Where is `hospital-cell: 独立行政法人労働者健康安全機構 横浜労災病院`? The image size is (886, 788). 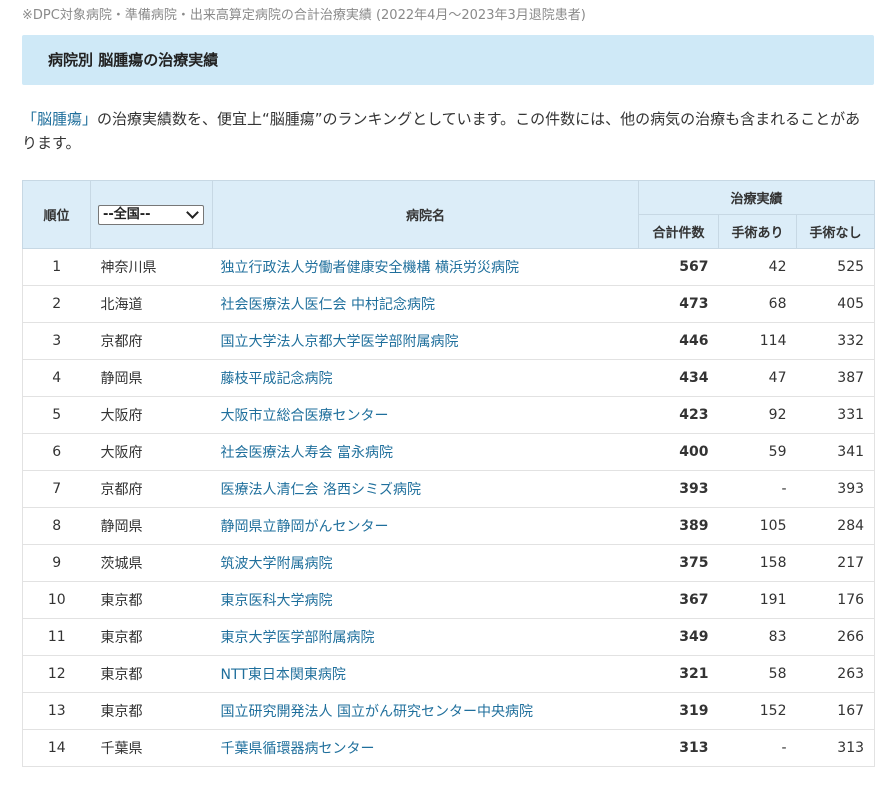
hospital-cell: 独立行政法人労働者健康安全機構 横浜労災病院 is located at coordinates (425, 267).